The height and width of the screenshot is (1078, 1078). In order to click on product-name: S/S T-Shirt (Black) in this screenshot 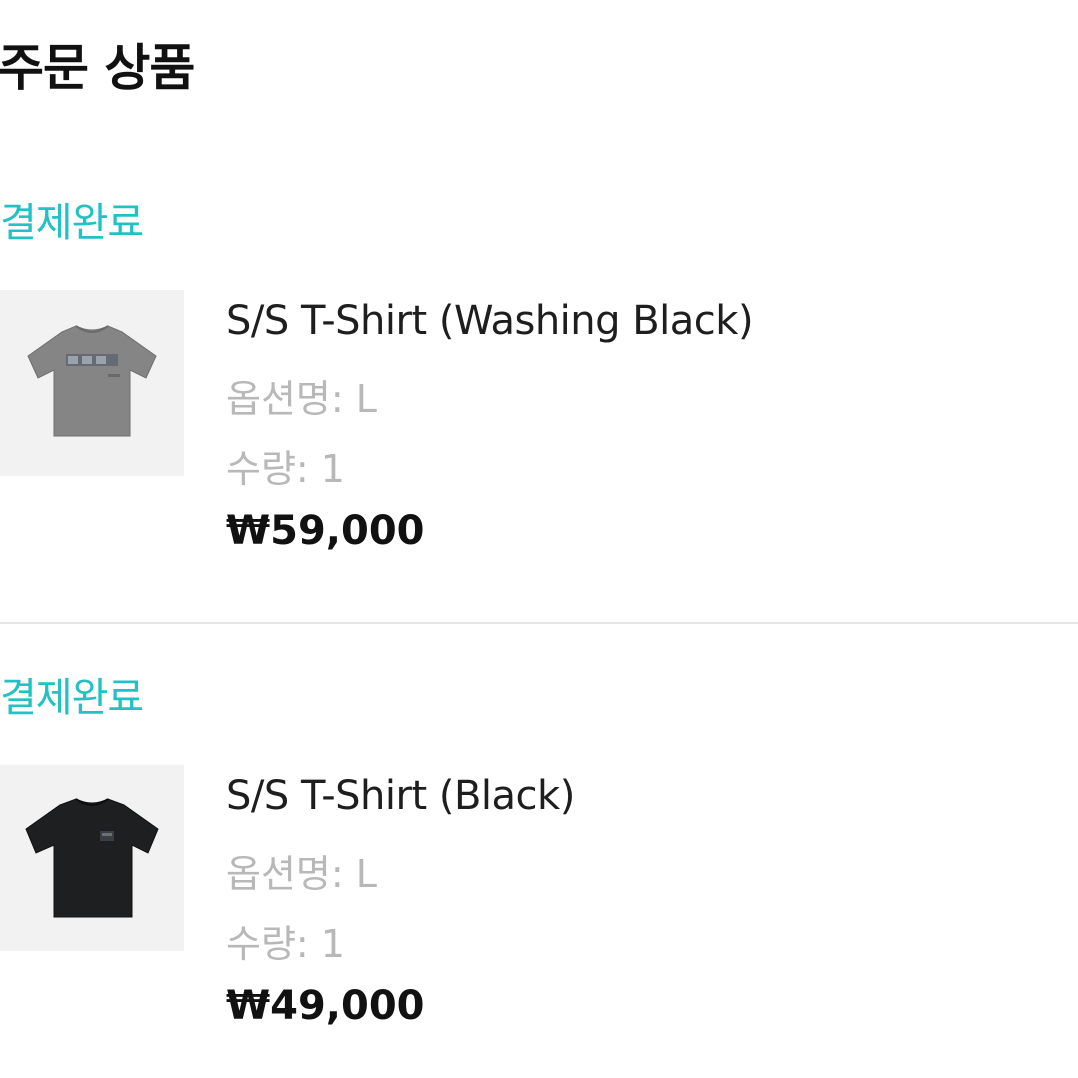, I will do `click(400, 796)`.